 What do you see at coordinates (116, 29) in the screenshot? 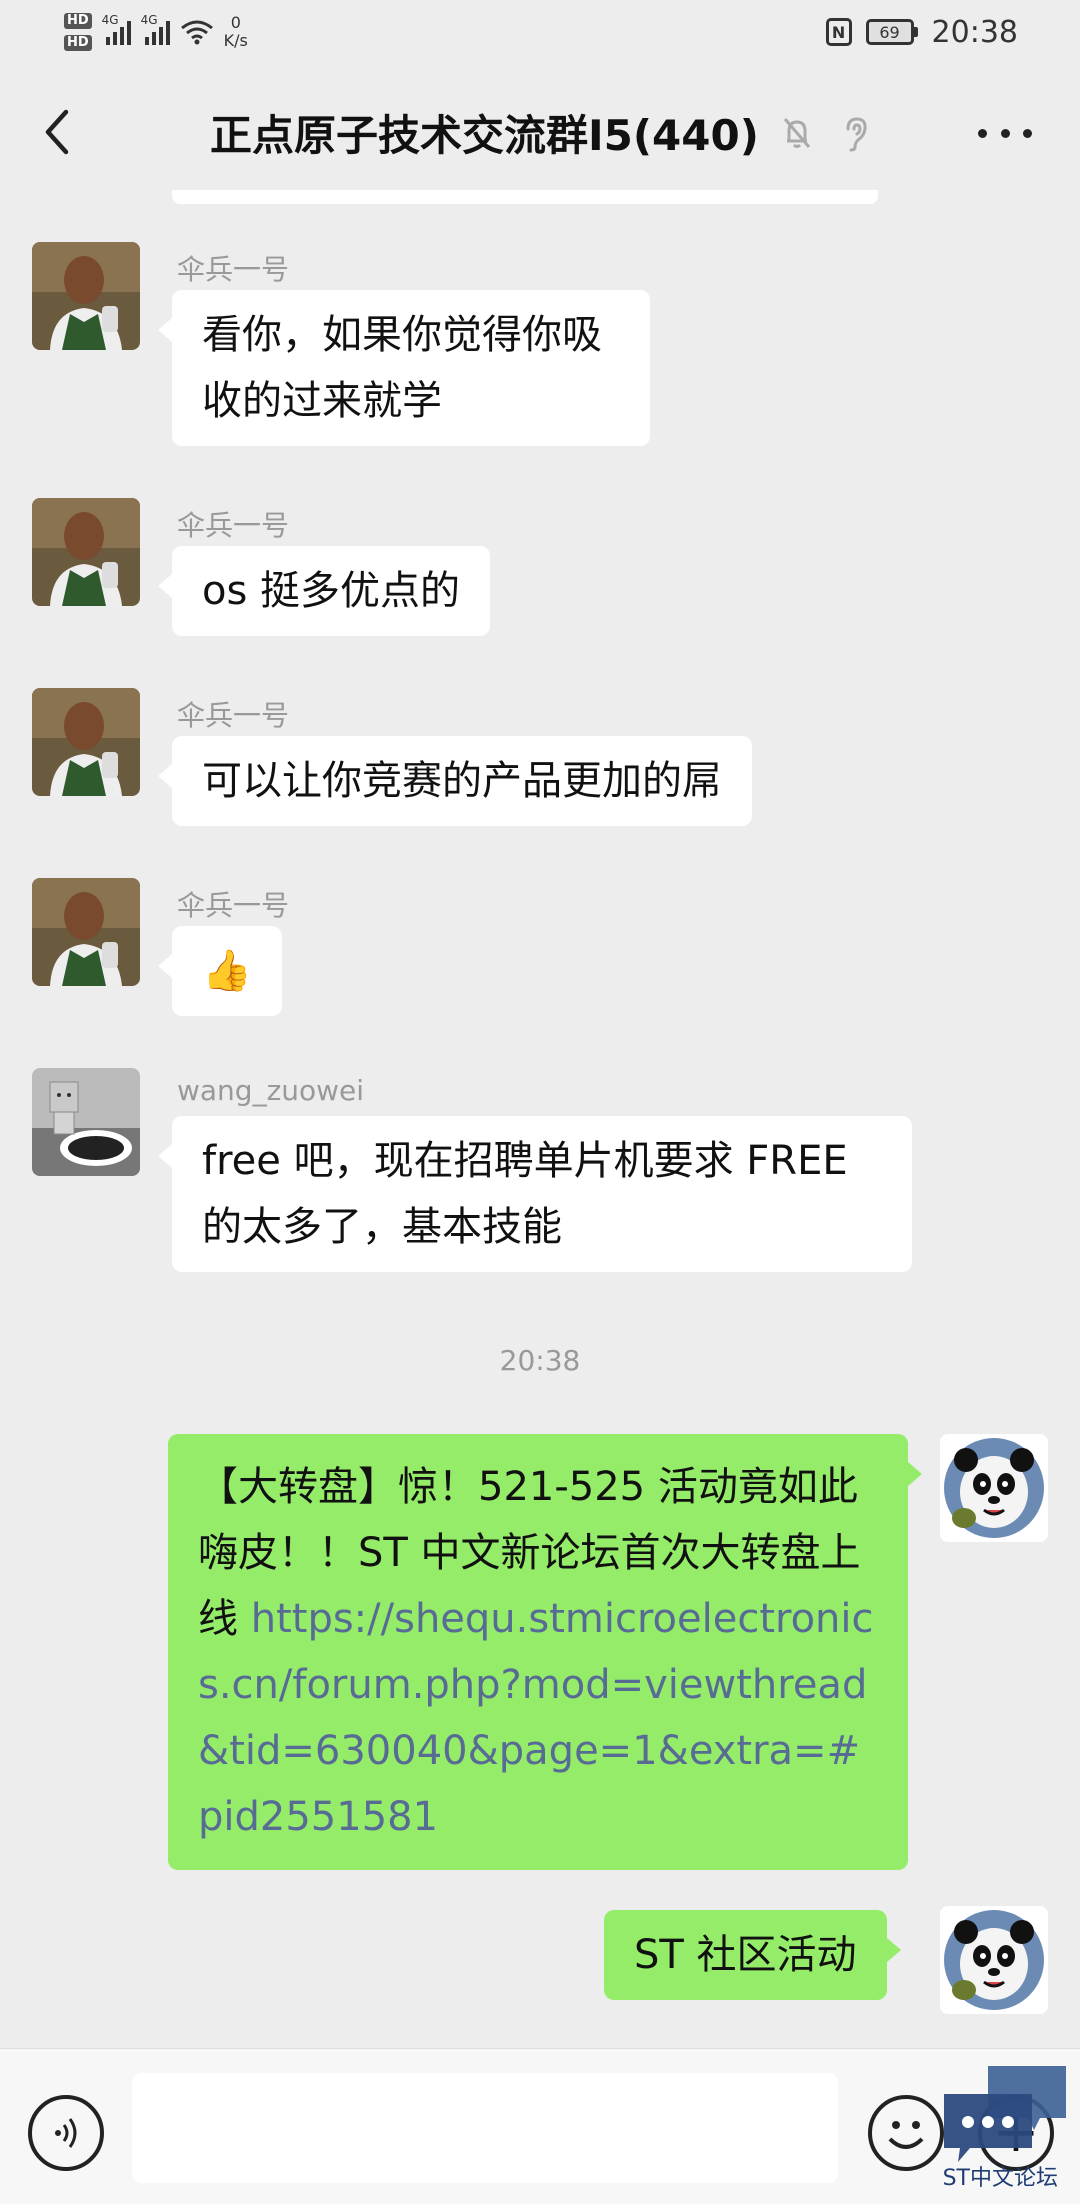
I see `signal-icon-1: 4G` at bounding box center [116, 29].